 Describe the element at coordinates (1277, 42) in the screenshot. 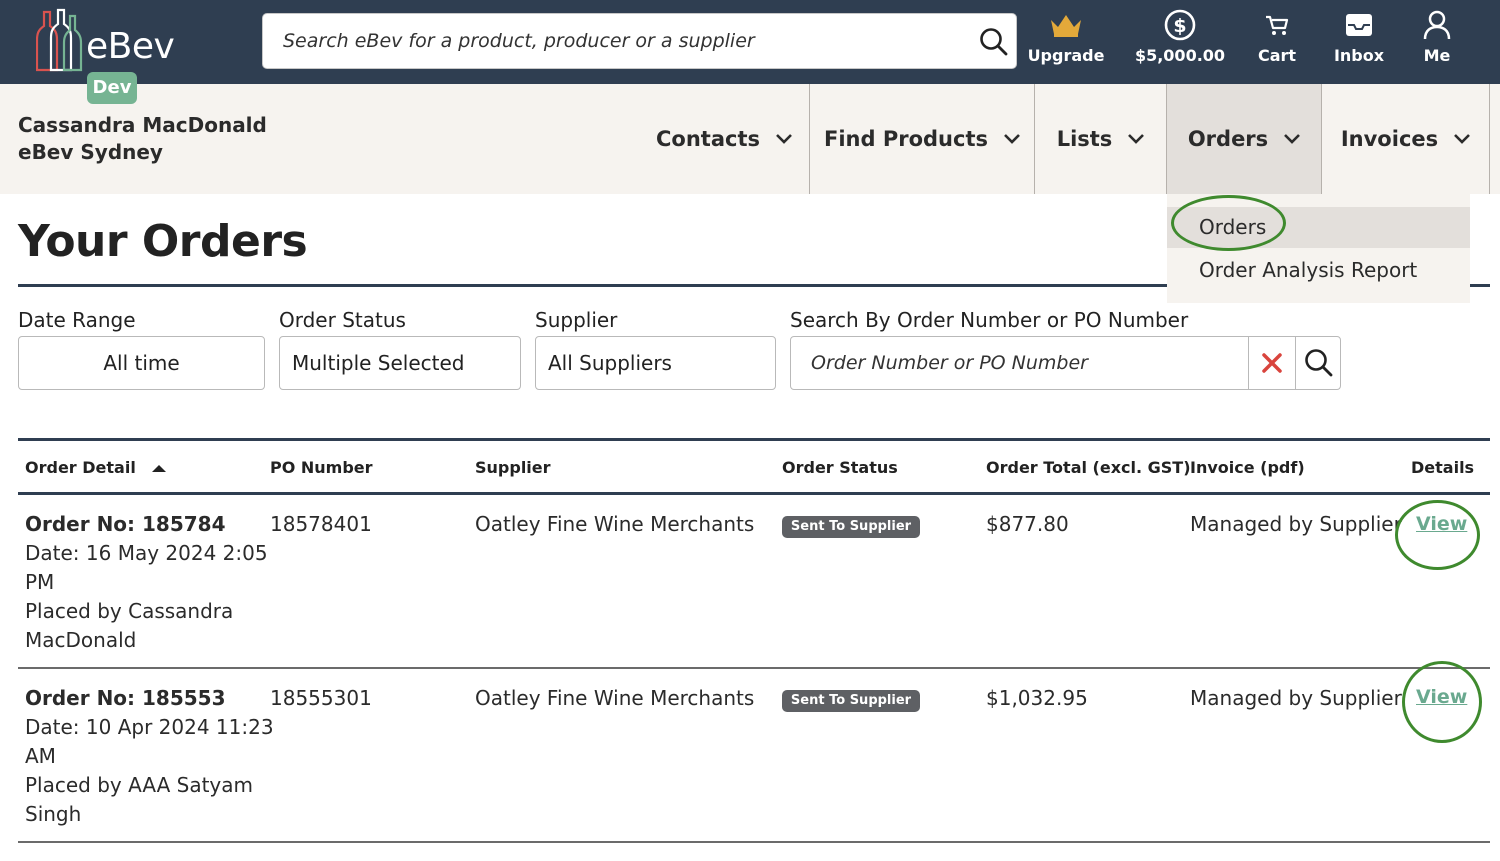

I see `cart-button: Cart` at that location.